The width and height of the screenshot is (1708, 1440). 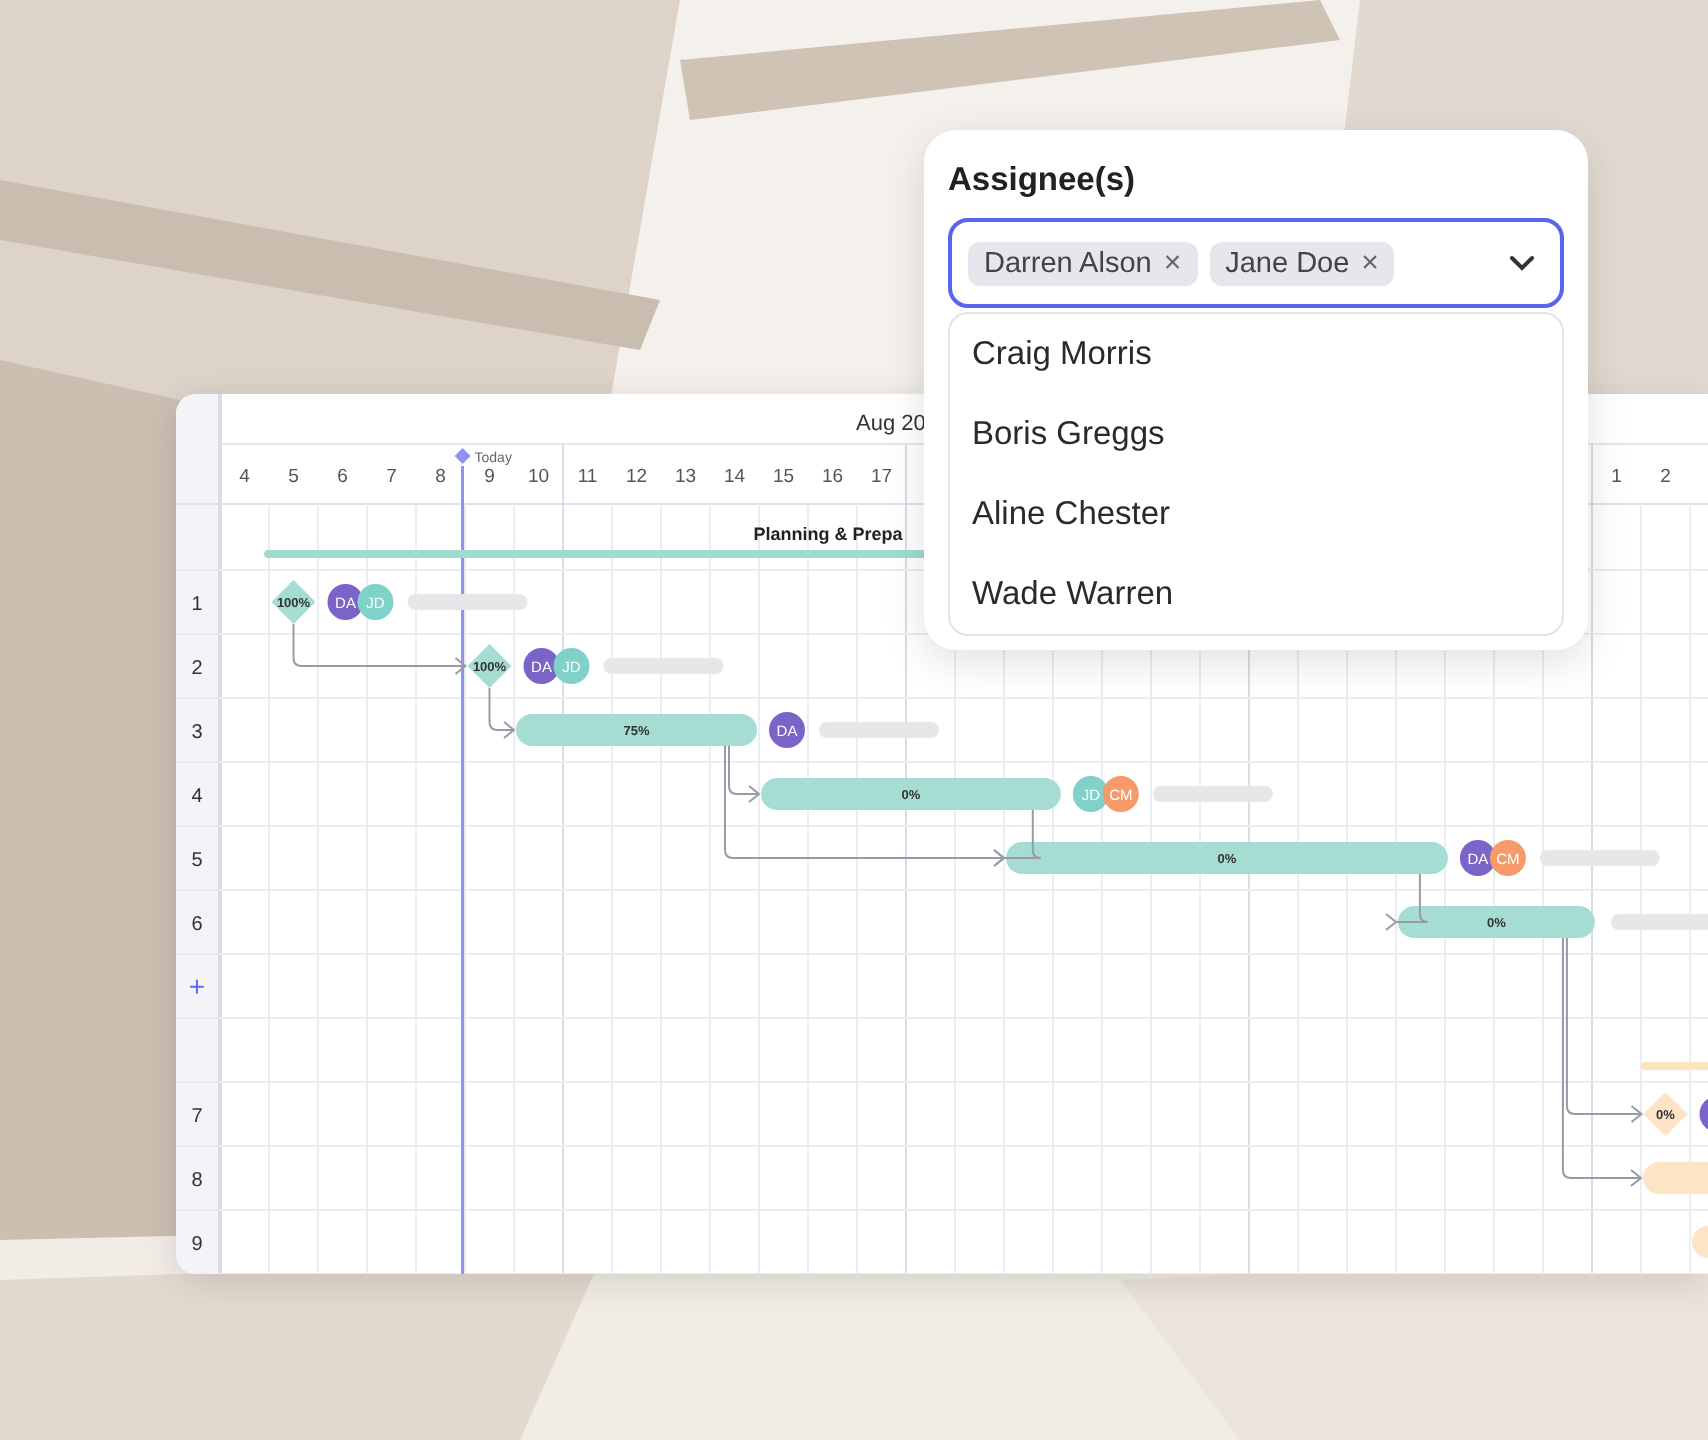 What do you see at coordinates (1616, 477) in the screenshot?
I see `day-label: 1` at bounding box center [1616, 477].